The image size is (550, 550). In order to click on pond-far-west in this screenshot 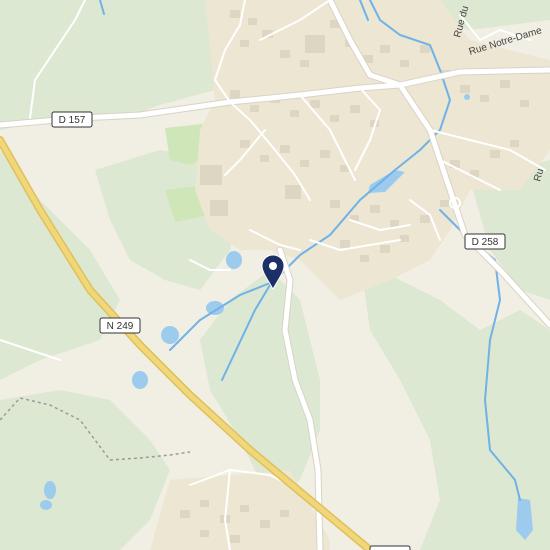, I will do `click(50, 490)`.